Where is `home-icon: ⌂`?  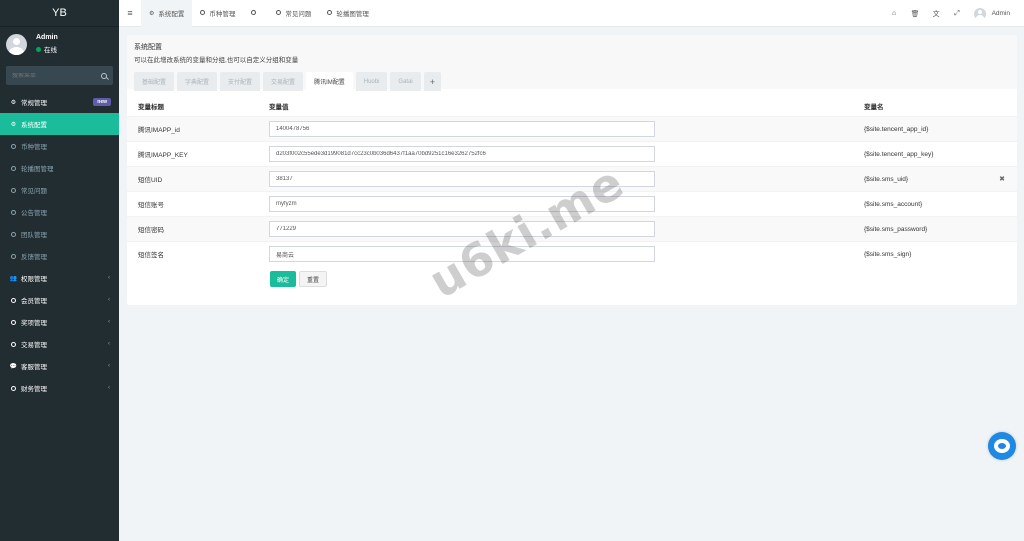 home-icon: ⌂ is located at coordinates (894, 13).